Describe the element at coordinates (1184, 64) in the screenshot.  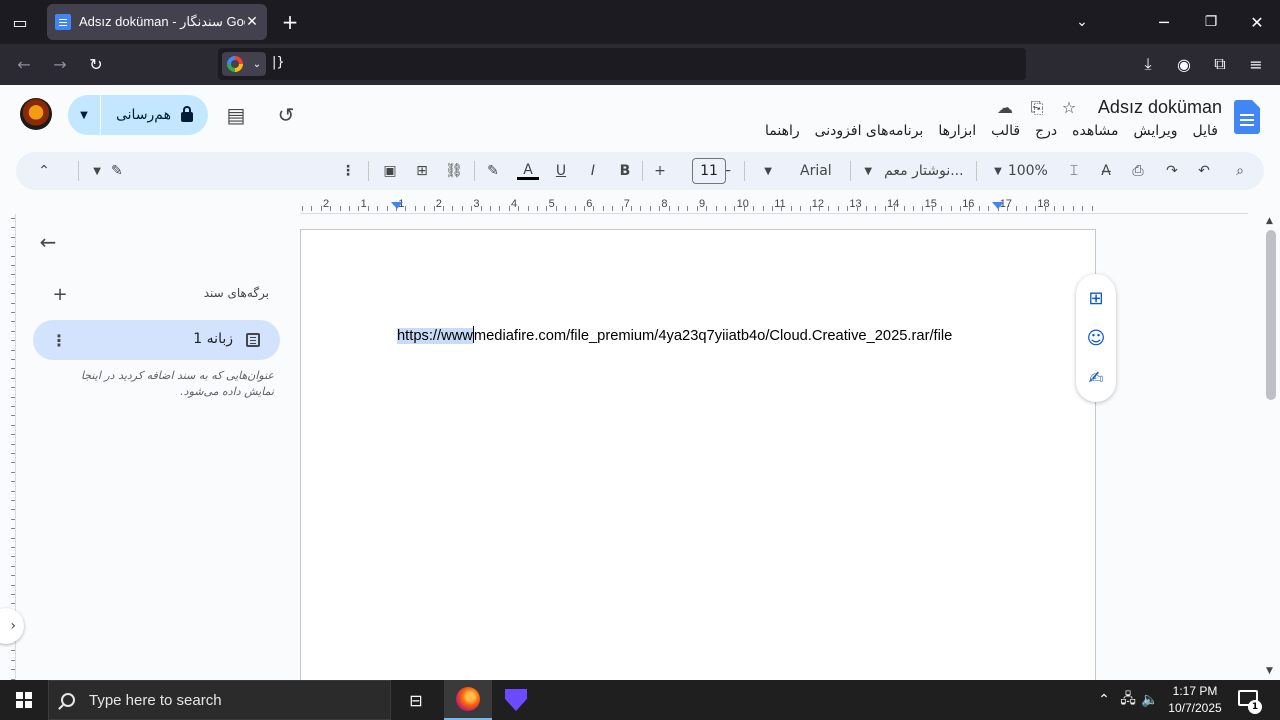
I see `account-icon: ◉` at that location.